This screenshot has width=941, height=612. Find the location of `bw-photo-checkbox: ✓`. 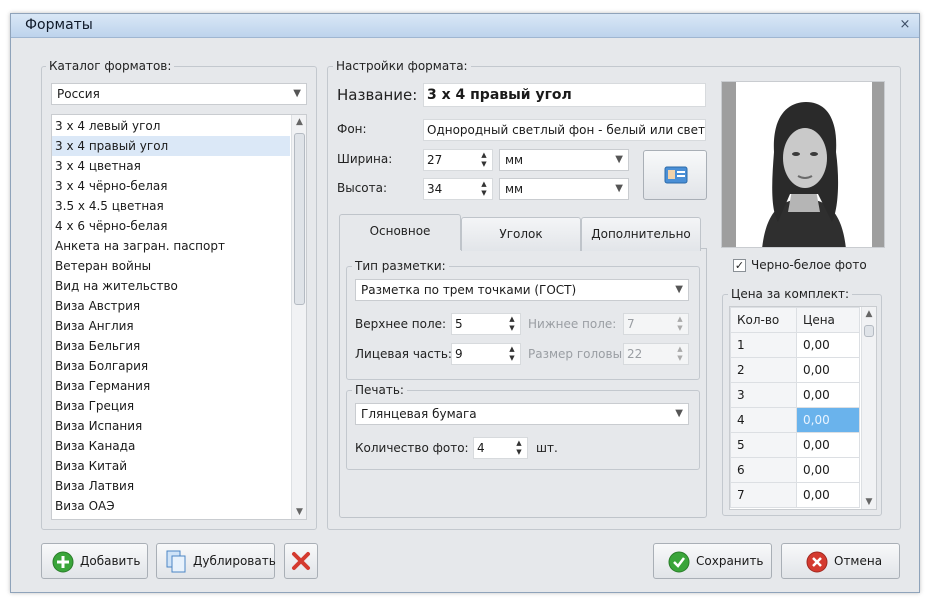

bw-photo-checkbox: ✓ is located at coordinates (739, 265).